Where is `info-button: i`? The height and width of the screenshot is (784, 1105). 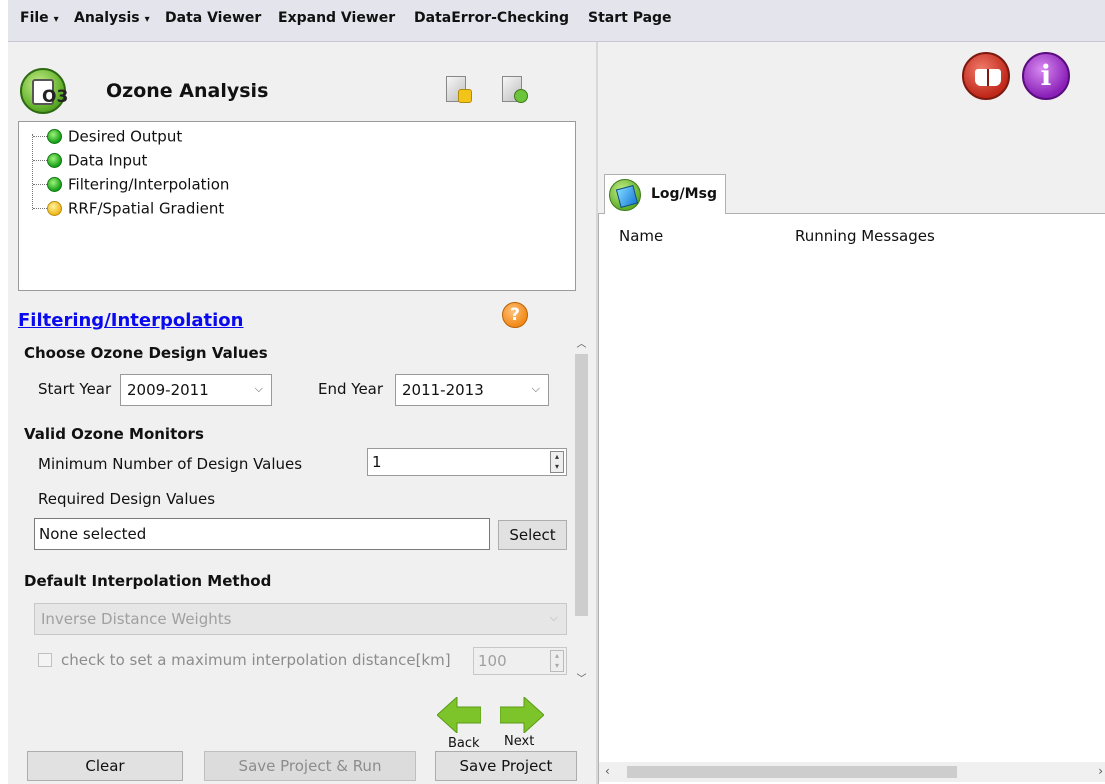
info-button: i is located at coordinates (1046, 76).